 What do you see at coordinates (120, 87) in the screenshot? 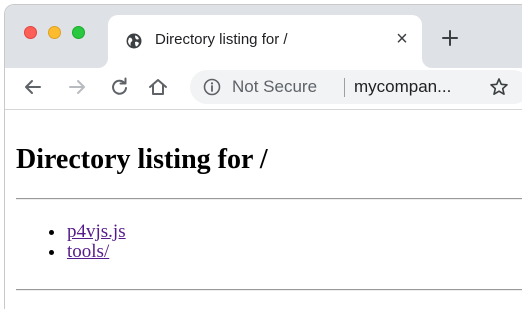
I see `reload-icon` at bounding box center [120, 87].